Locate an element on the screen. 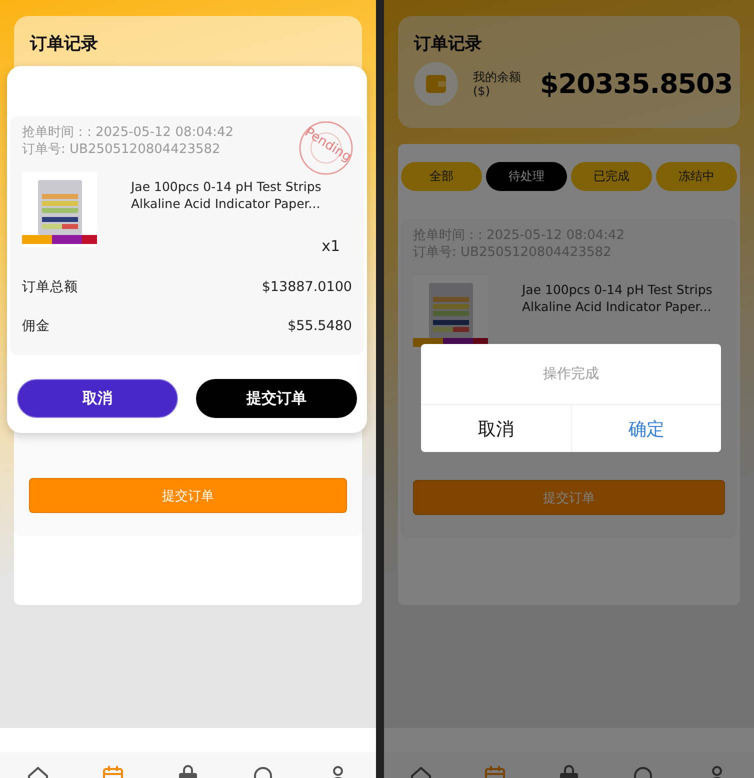 This screenshot has height=778, width=754. filter-tab: 全部 is located at coordinates (441, 176).